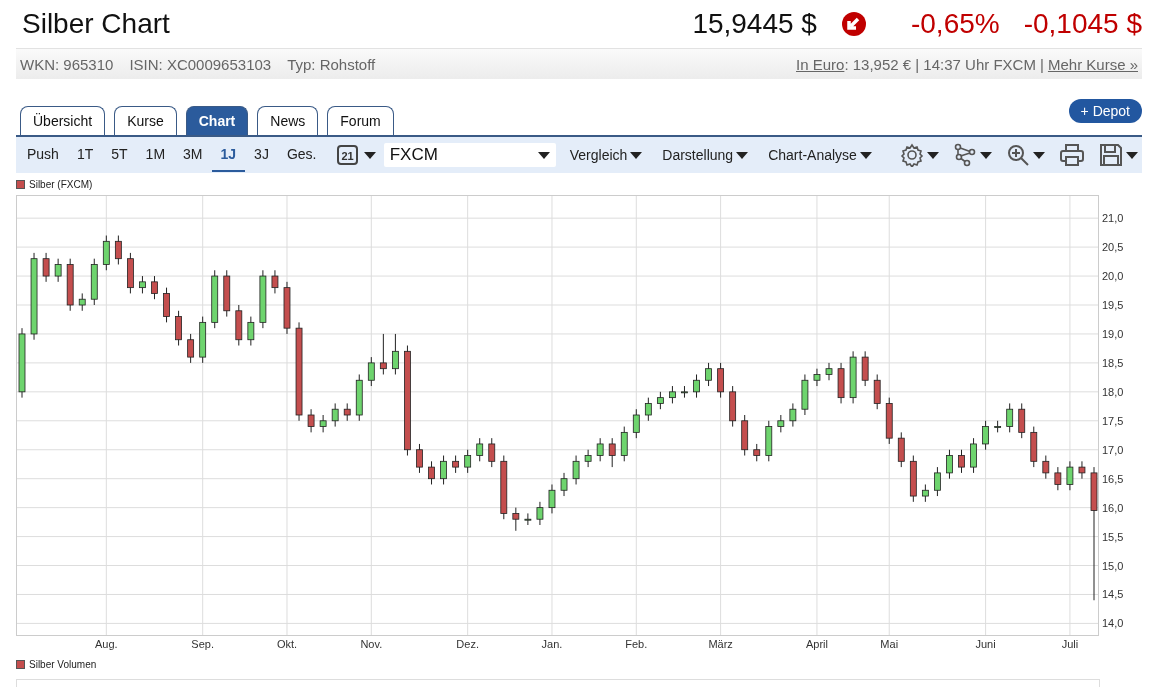 The image size is (1158, 687). What do you see at coordinates (20, 184) in the screenshot?
I see `legend-swatch` at bounding box center [20, 184].